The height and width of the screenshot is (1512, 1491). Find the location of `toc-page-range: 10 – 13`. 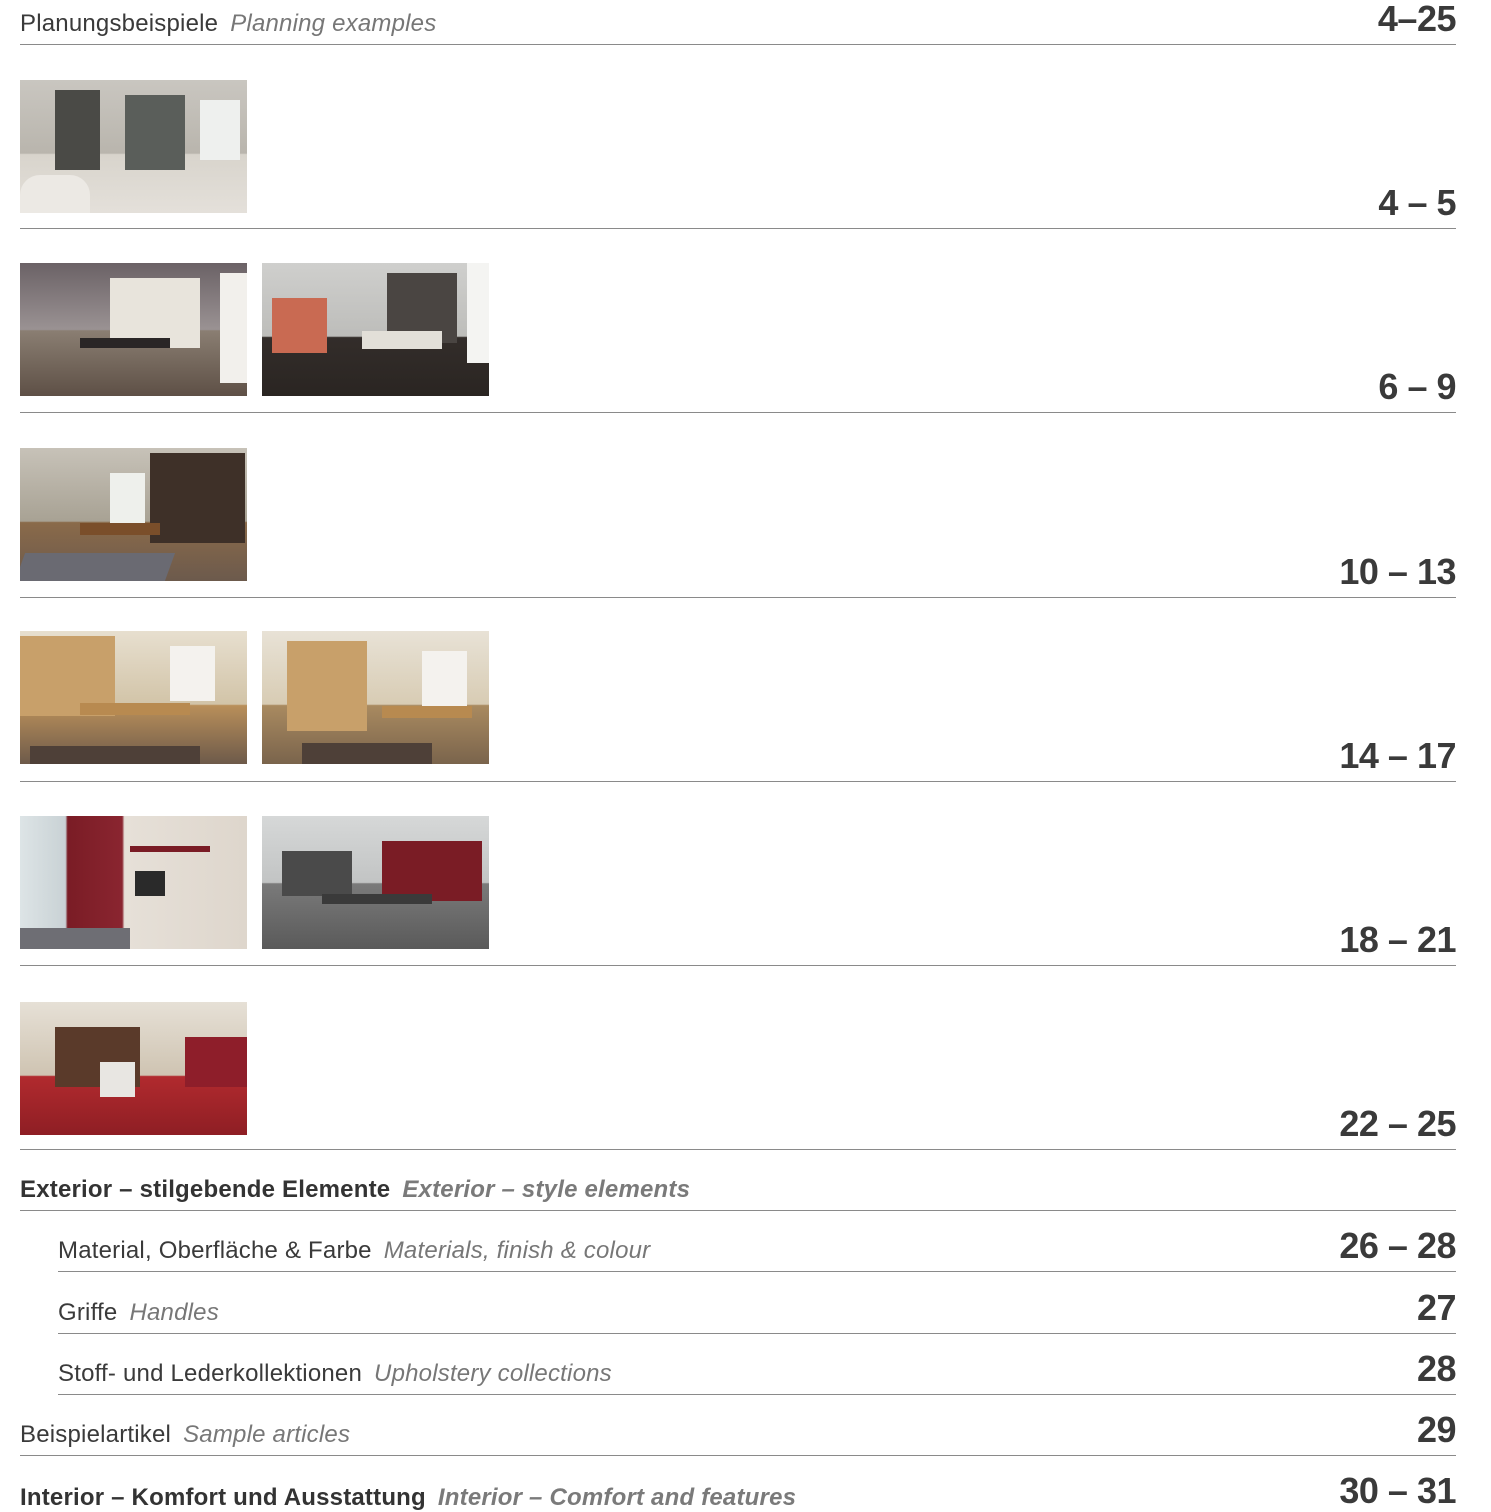

toc-page-range: 10 – 13 is located at coordinates (1397, 571).